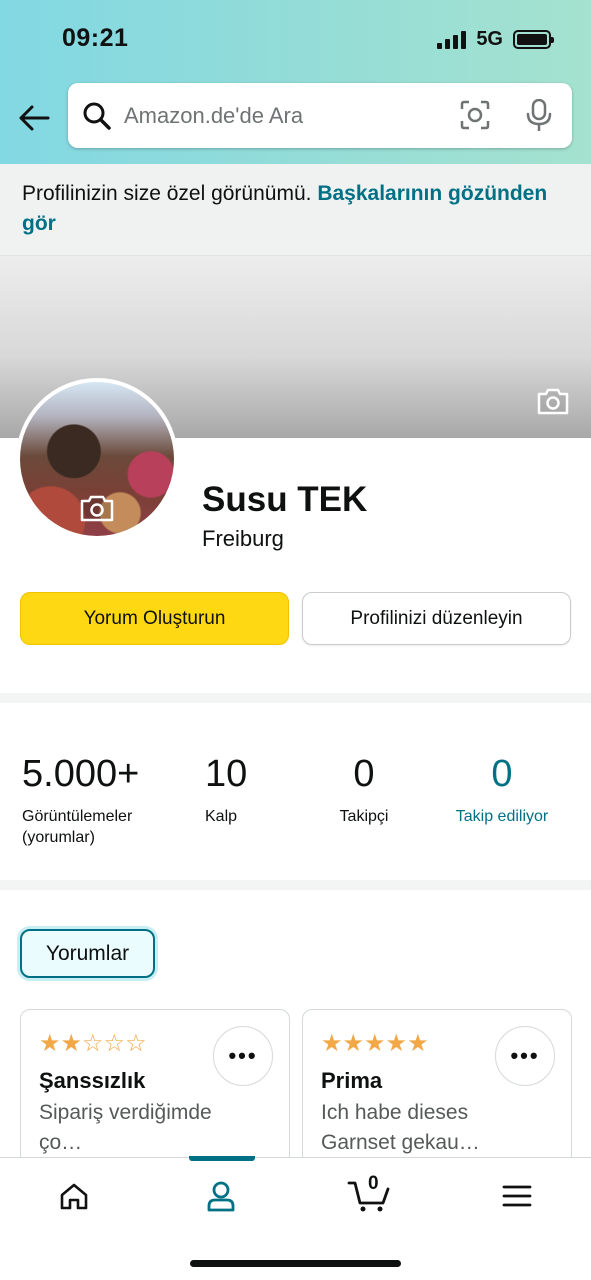  I want to click on search-input, so click(274, 115).